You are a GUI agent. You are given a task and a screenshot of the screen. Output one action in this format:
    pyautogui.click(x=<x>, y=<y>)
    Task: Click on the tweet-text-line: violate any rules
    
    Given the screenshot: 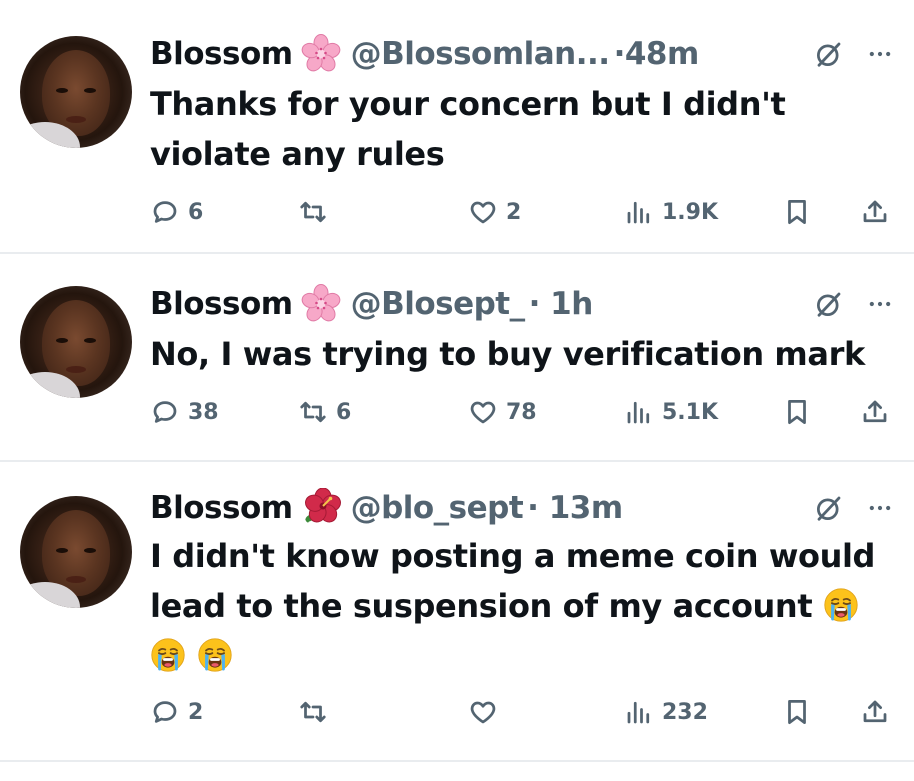 What is the action you would take?
    pyautogui.click(x=297, y=154)
    